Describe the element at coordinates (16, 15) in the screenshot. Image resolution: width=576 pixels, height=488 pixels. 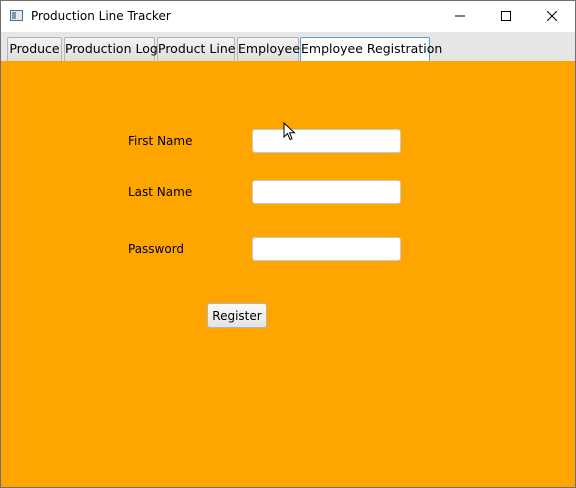
I see `app-window-icon` at that location.